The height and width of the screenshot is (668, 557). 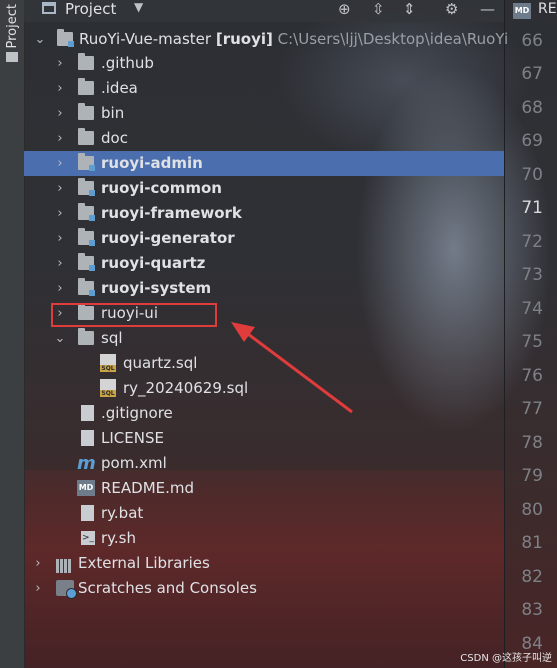 What do you see at coordinates (264, 238) in the screenshot?
I see `tree-item-ruoyi-generator: › ruoyi-generator` at bounding box center [264, 238].